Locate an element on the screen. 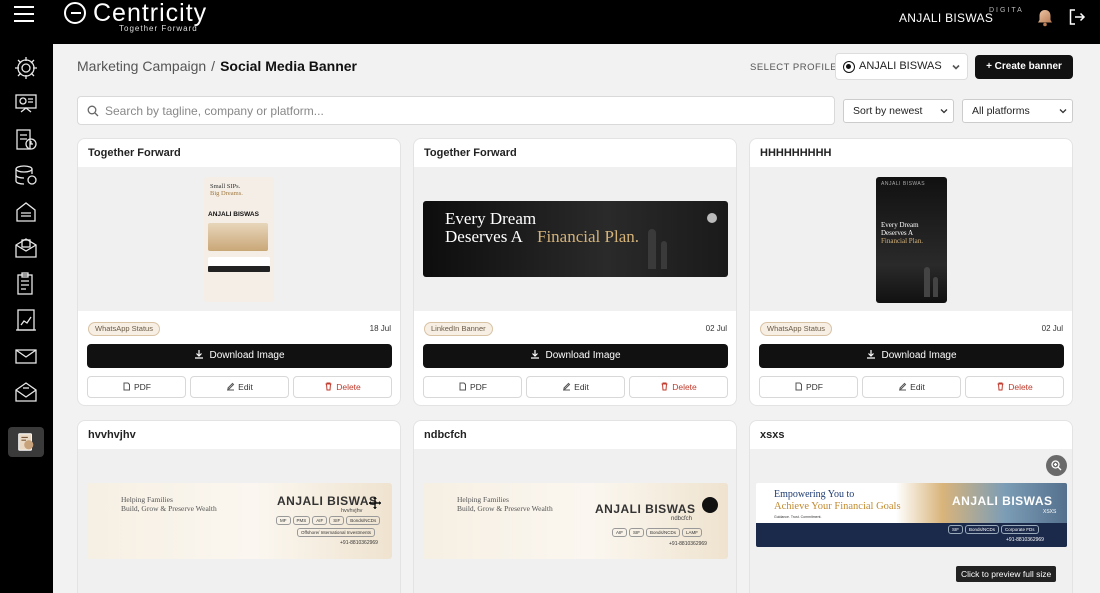 The image size is (1100, 593). preview-tooltip: Click to preview full size is located at coordinates (1006, 574).